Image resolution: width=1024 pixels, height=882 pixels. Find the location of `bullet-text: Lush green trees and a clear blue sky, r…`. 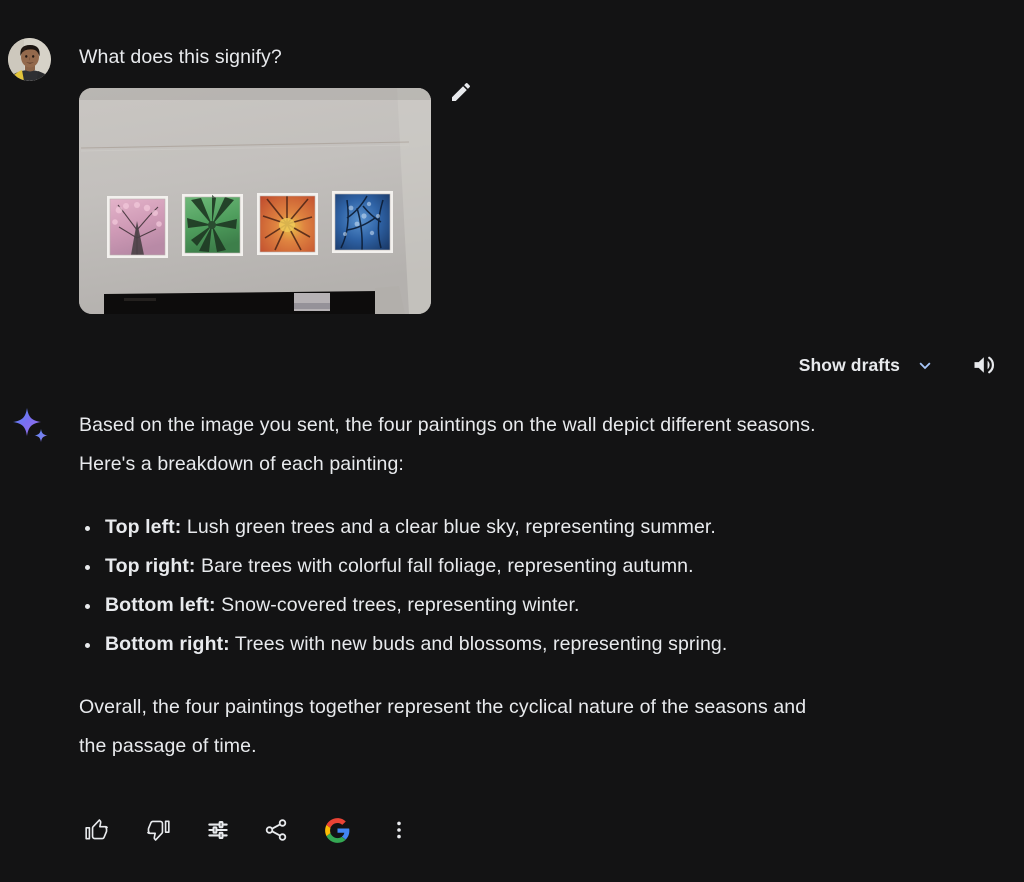

bullet-text: Lush green trees and a clear blue sky, r… is located at coordinates (448, 527).